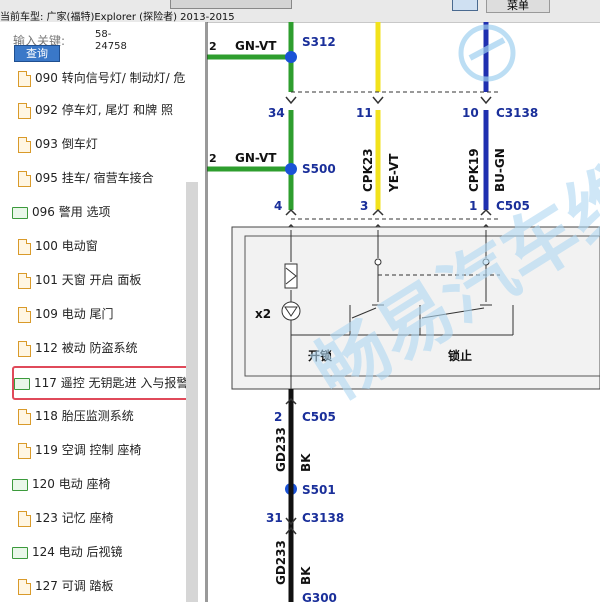 Image resolution: width=600 pixels, height=602 pixels. I want to click on lock-label: 锁止, so click(460, 355).